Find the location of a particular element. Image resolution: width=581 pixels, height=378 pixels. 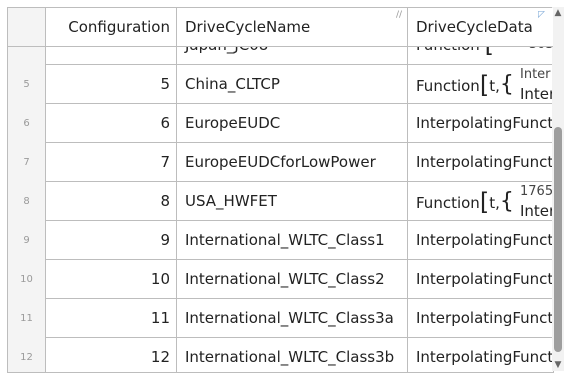

column-header-drive-cycle-data: DriveCycleData is located at coordinates (480, 27).